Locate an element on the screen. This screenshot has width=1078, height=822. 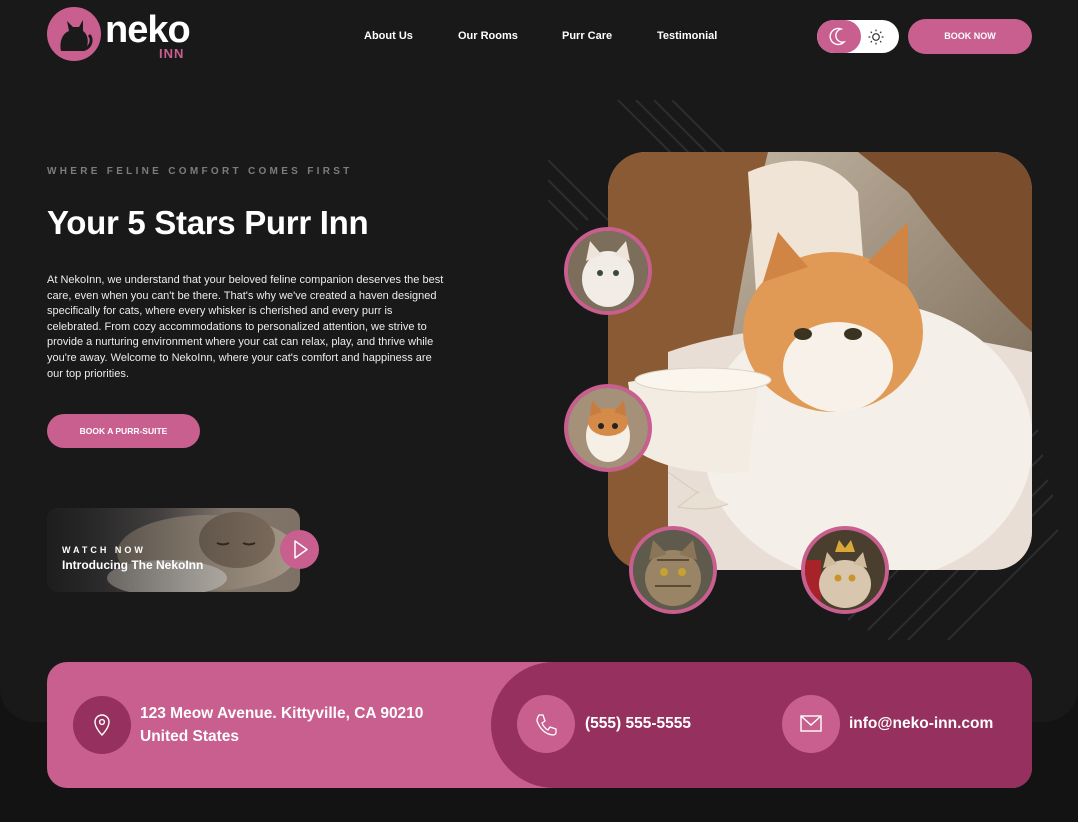
cat-logo-icon is located at coordinates (74, 34).